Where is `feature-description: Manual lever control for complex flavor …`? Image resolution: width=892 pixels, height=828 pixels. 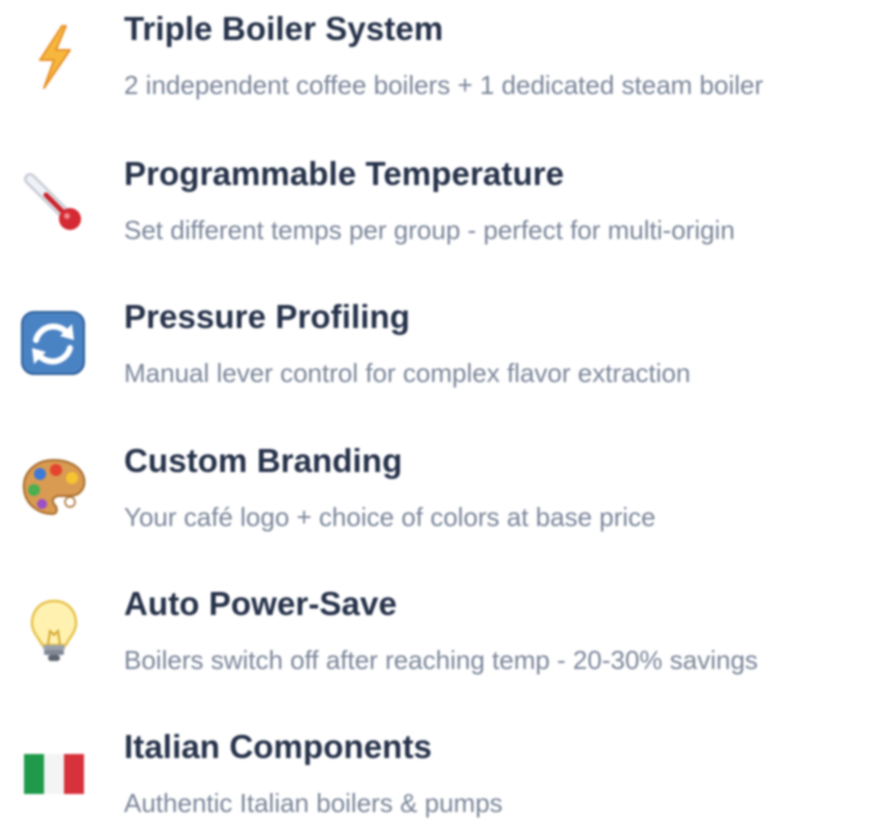 feature-description: Manual lever control for complex flavor … is located at coordinates (407, 373).